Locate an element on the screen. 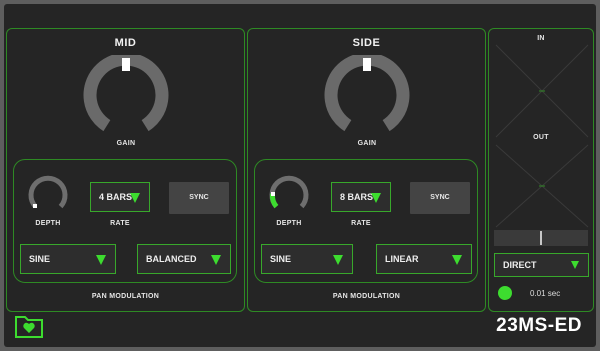  side-depth-knob is located at coordinates (289, 194).